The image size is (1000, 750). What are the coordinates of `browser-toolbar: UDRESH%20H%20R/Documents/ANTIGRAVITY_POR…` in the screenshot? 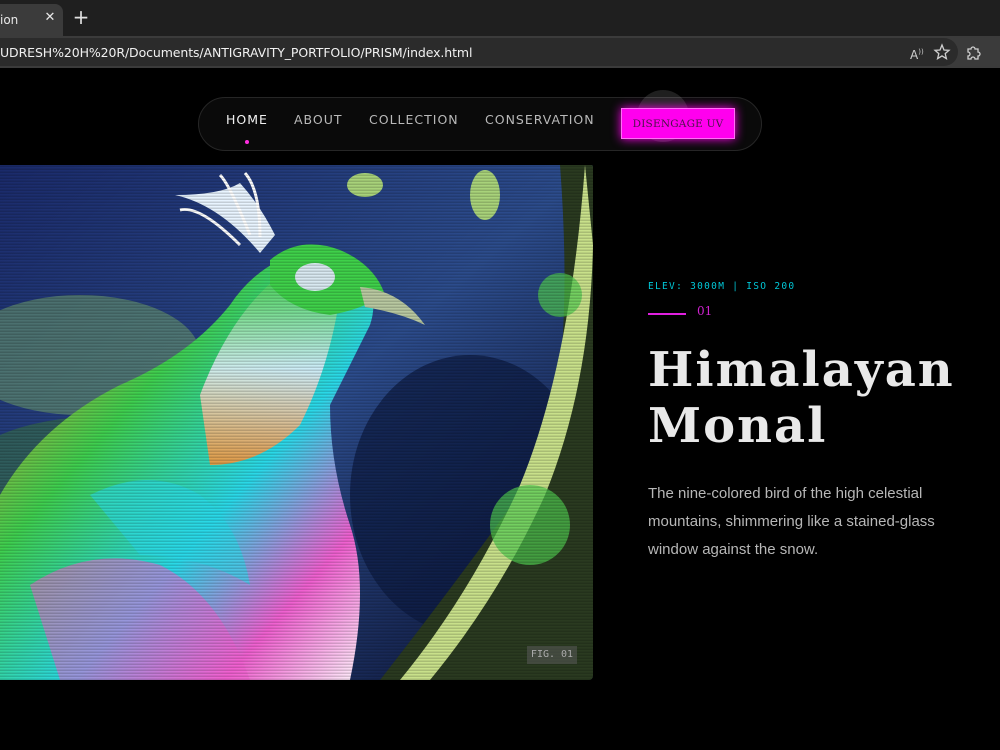 It's located at (500, 52).